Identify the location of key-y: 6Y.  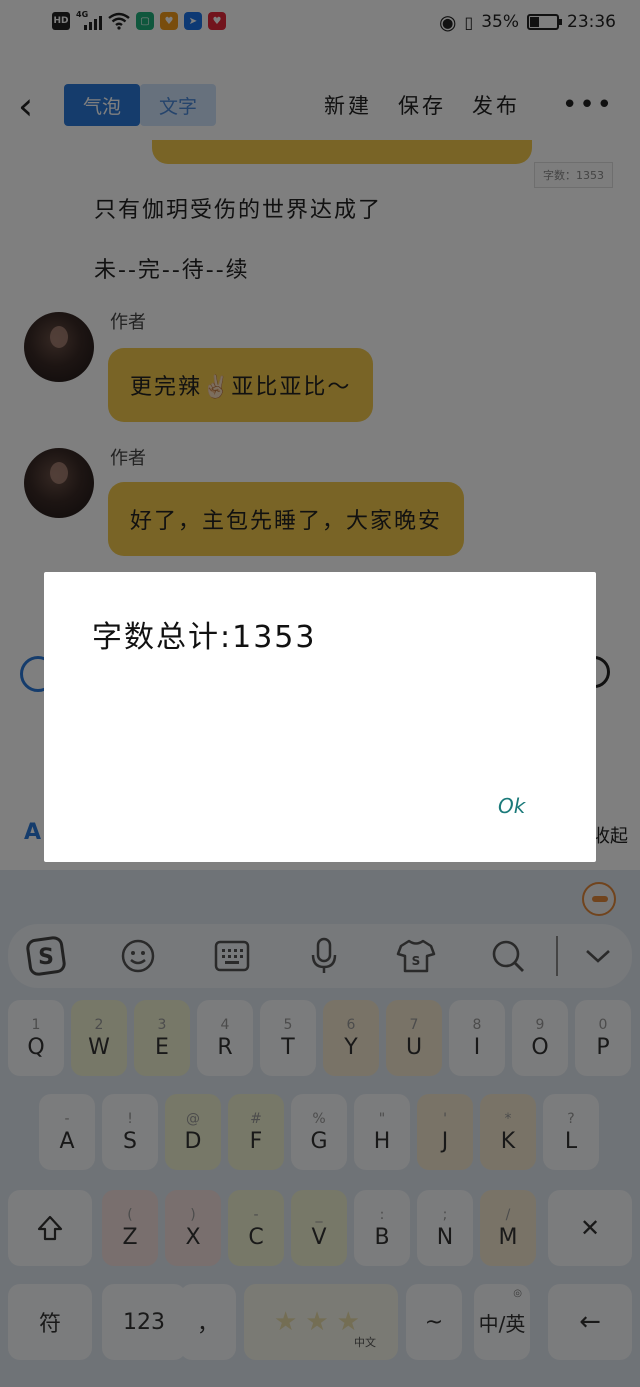
(351, 1038).